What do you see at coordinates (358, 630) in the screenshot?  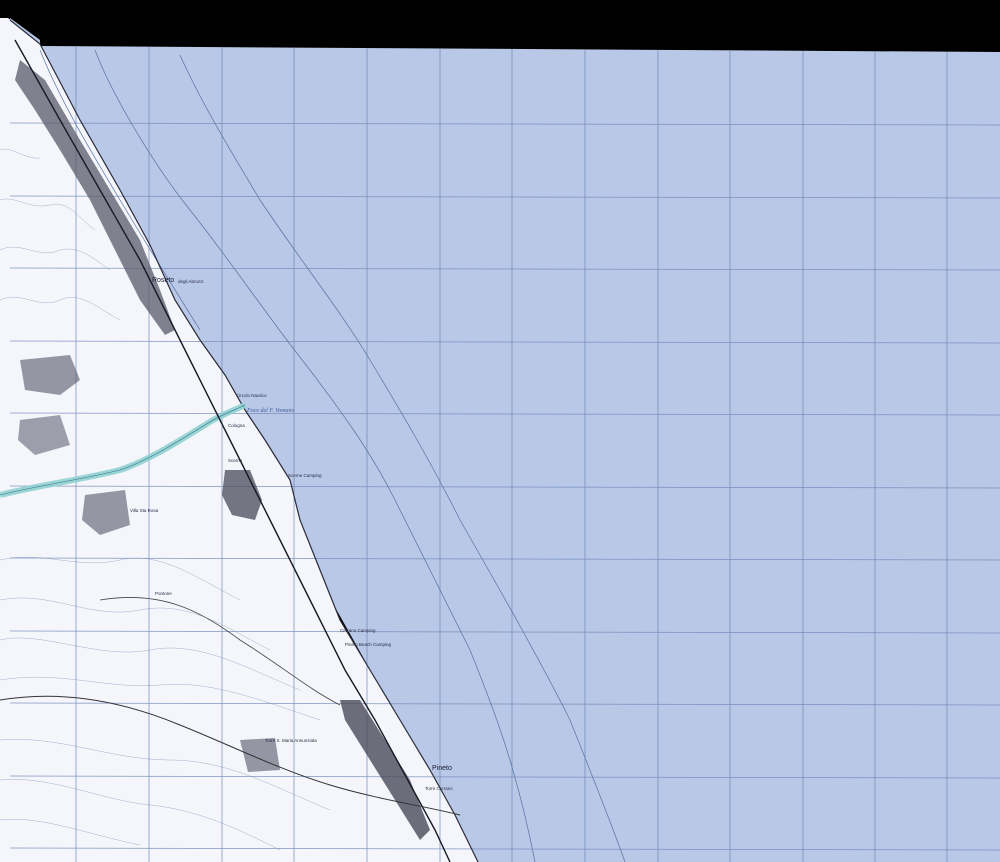 I see `label-cerrano-camping: Cerrano Camping` at bounding box center [358, 630].